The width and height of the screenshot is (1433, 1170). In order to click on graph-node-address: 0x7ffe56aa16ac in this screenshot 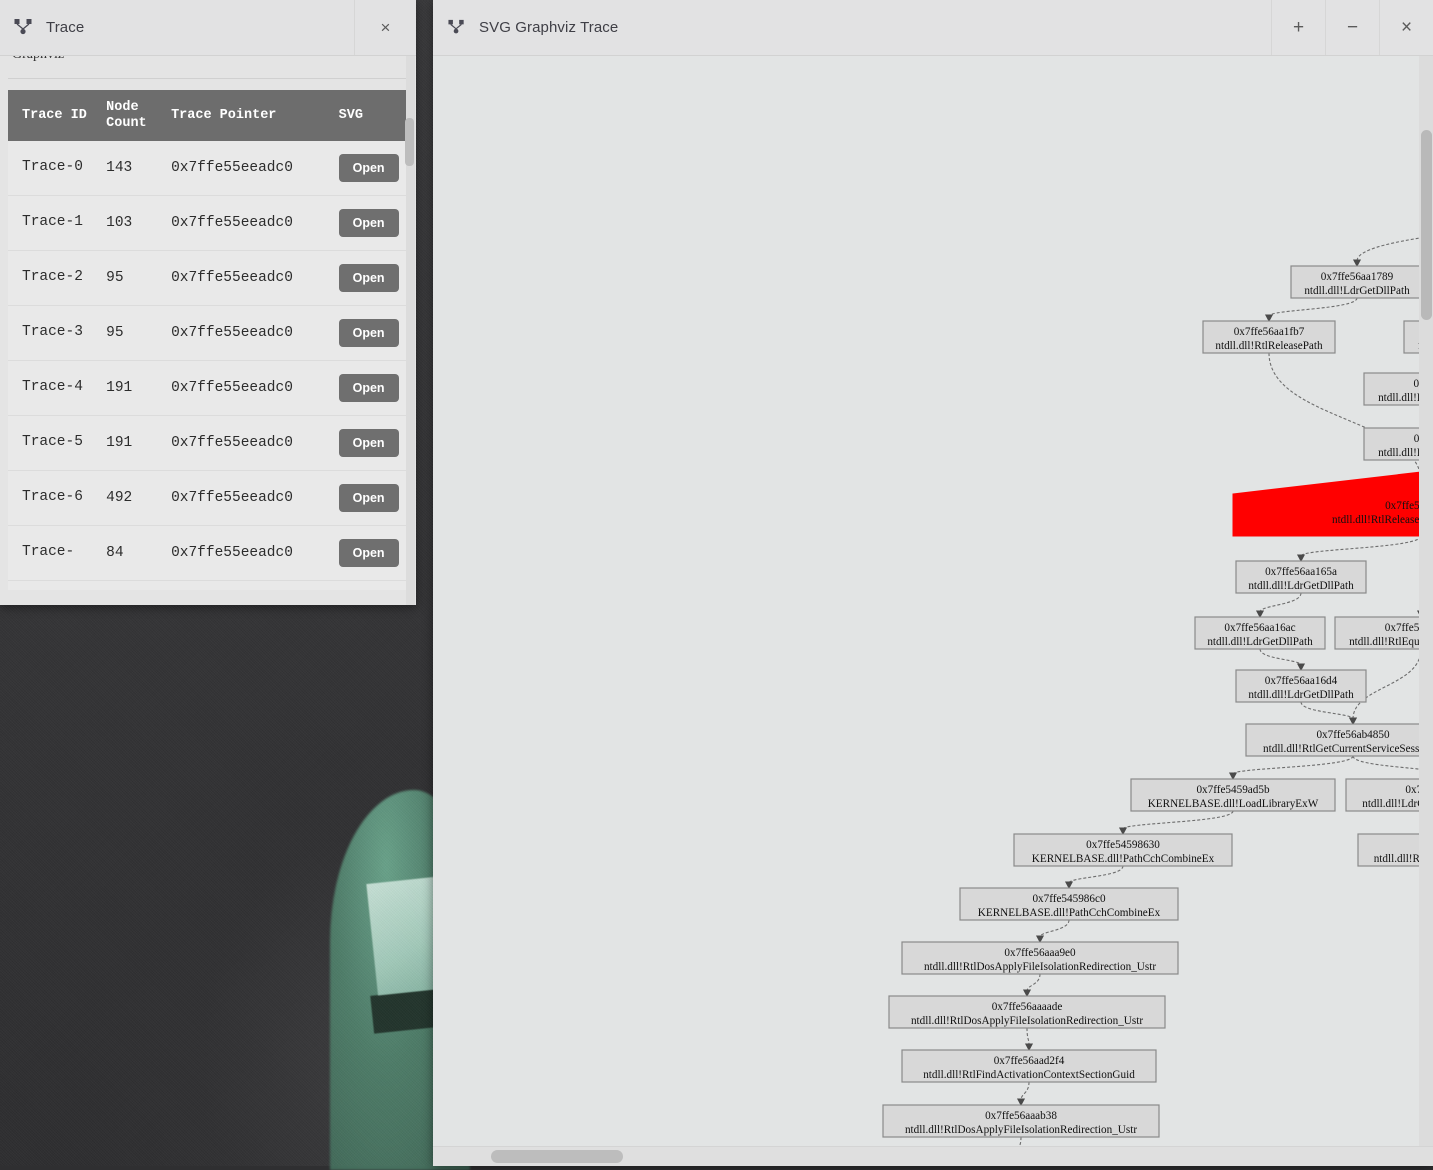, I will do `click(1259, 628)`.